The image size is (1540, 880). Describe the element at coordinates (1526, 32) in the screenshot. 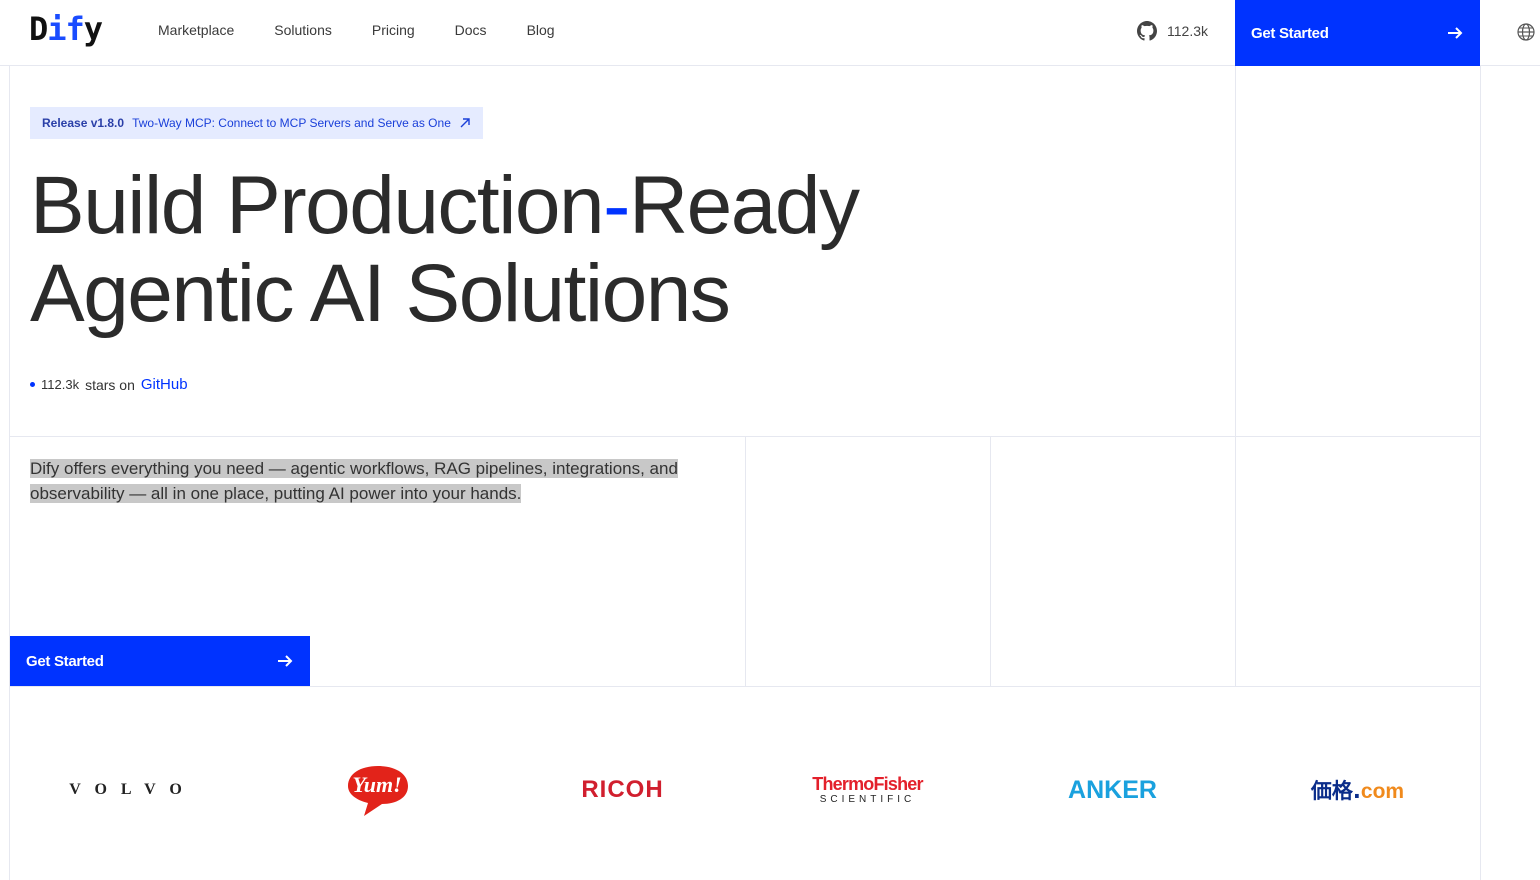

I see `globe-icon` at that location.